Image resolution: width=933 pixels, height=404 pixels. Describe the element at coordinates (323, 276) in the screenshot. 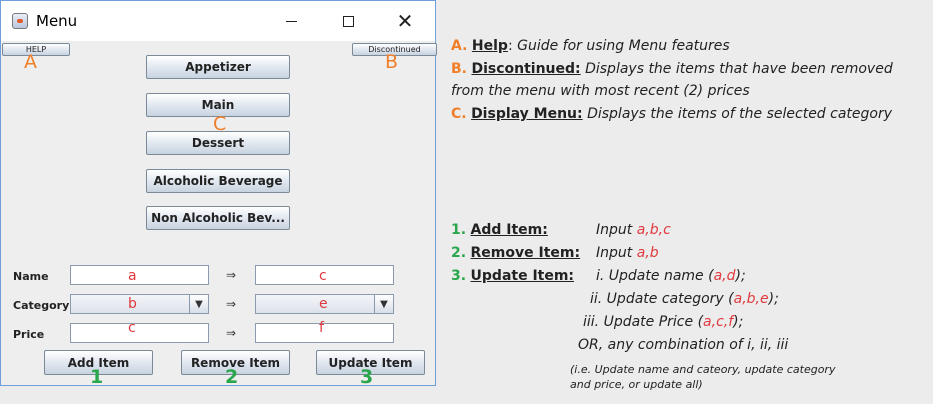

I see `mark-name-right: c` at that location.